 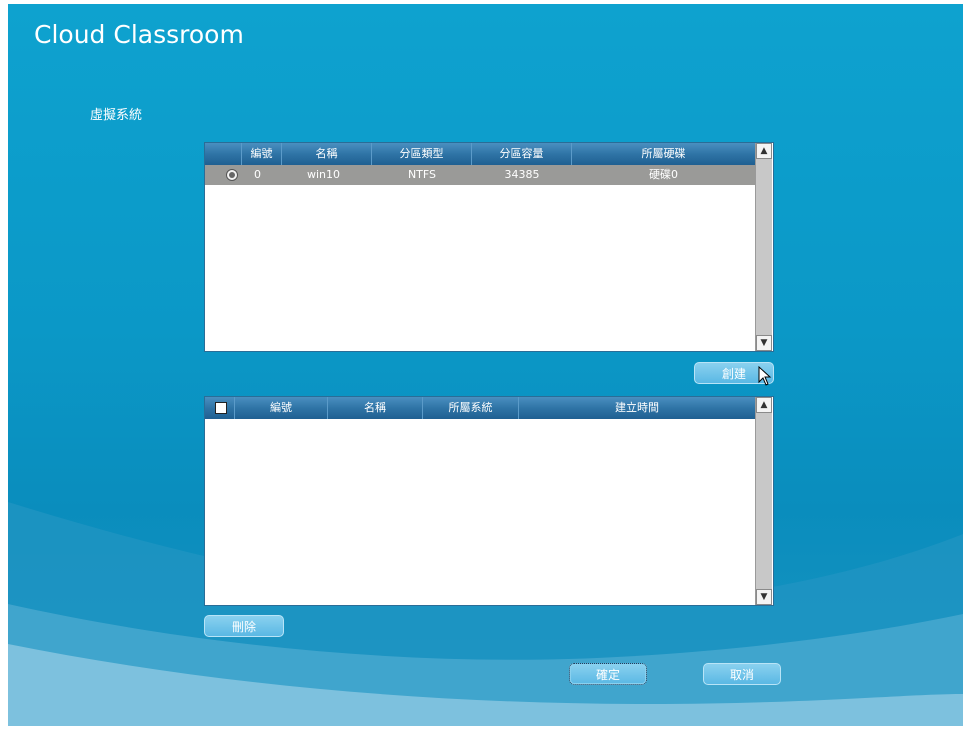 I want to click on header-partition-capacity: 分區容量, so click(x=522, y=154).